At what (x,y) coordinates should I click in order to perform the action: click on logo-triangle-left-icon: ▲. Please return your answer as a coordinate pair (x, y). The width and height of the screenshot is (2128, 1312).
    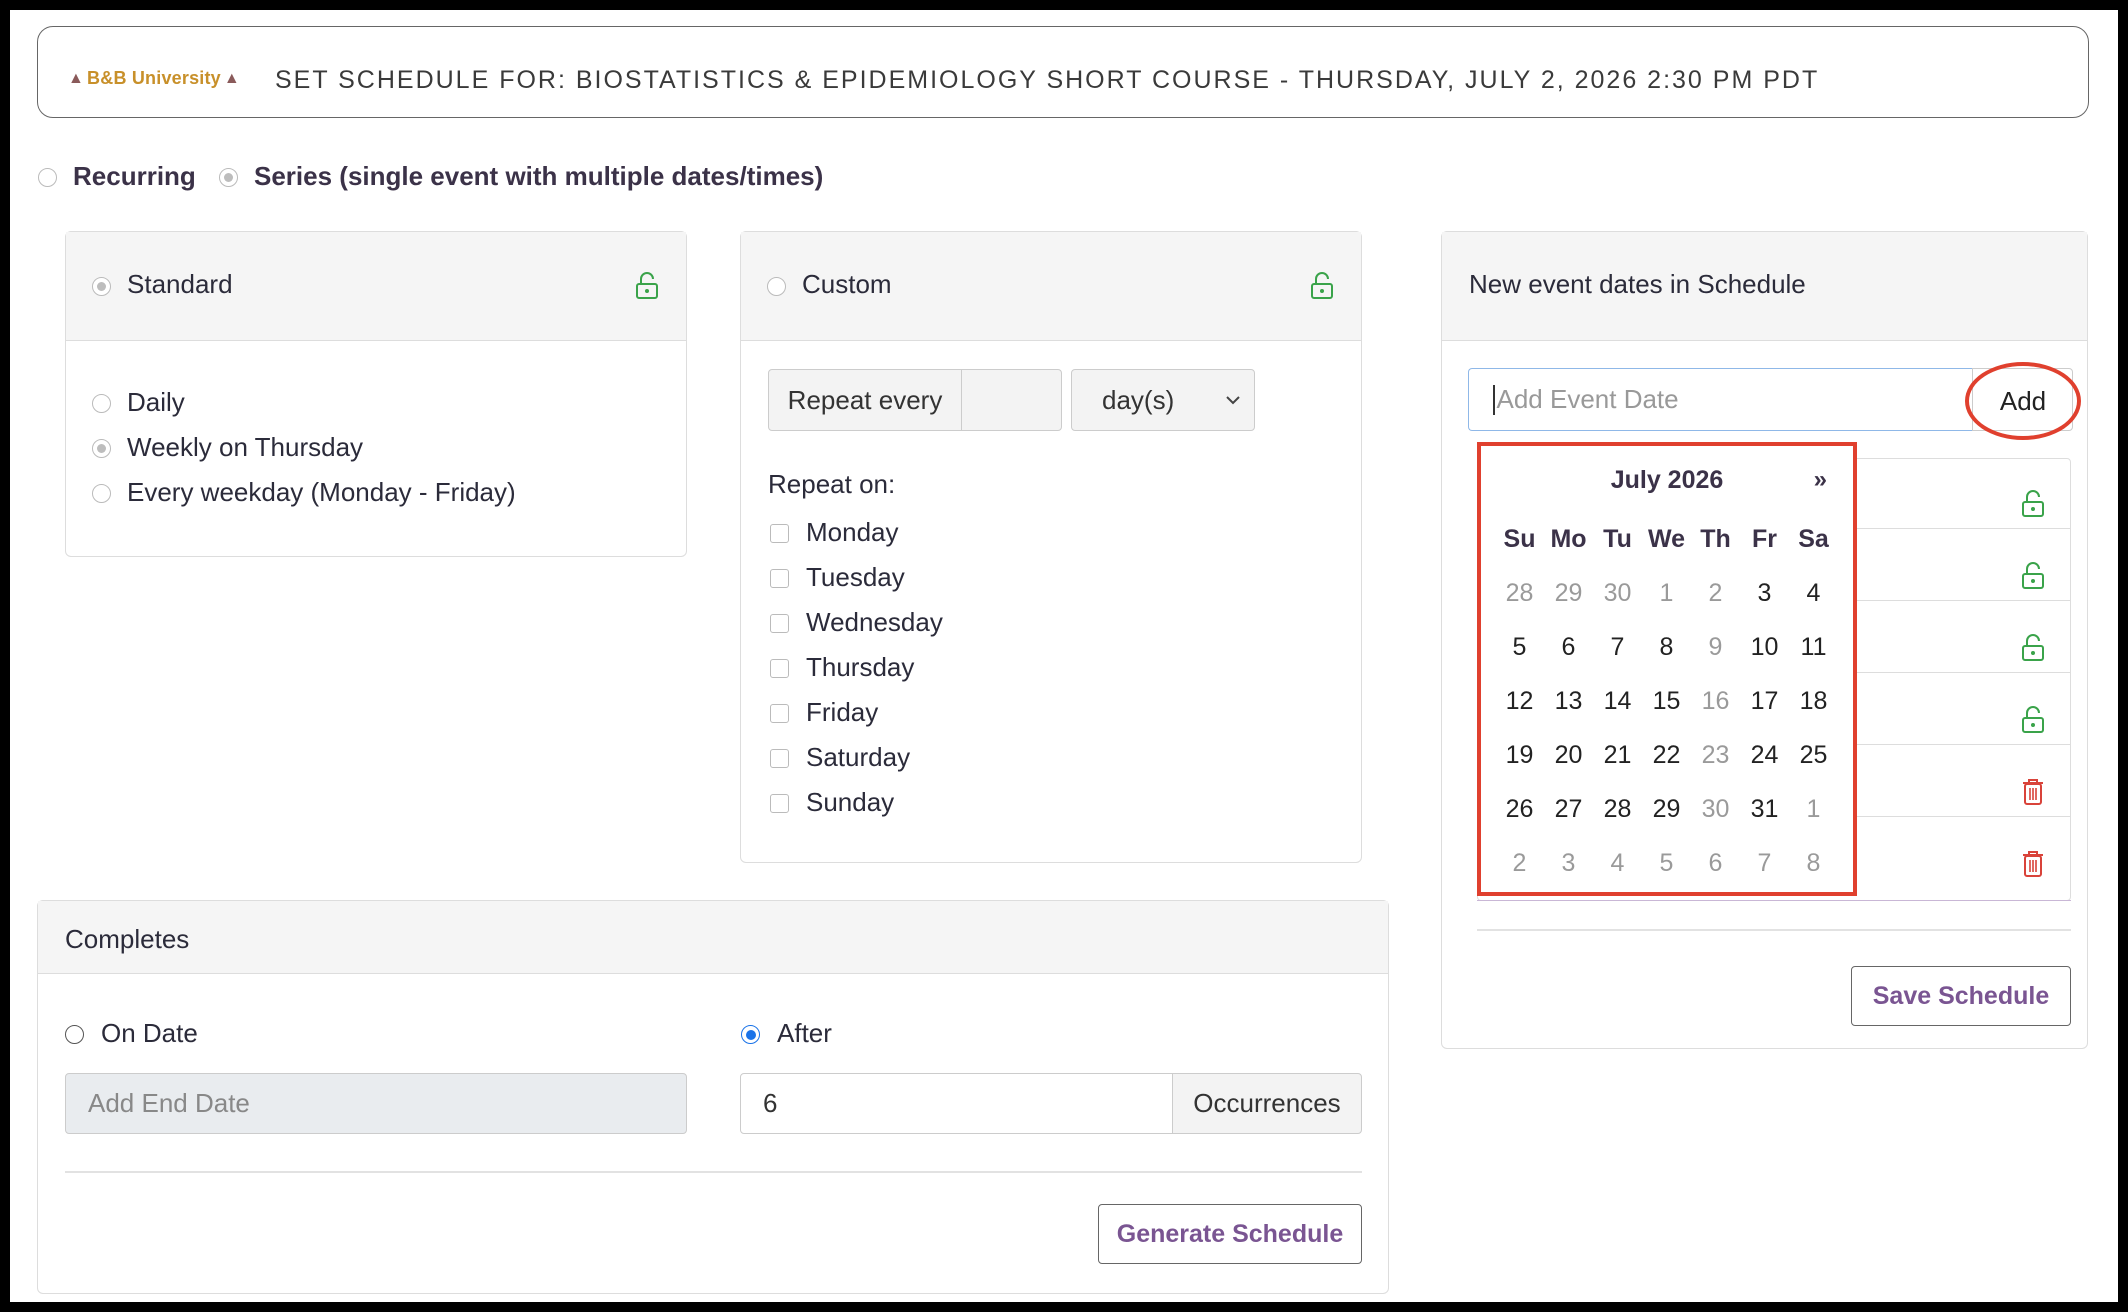
    Looking at the image, I should click on (76, 78).